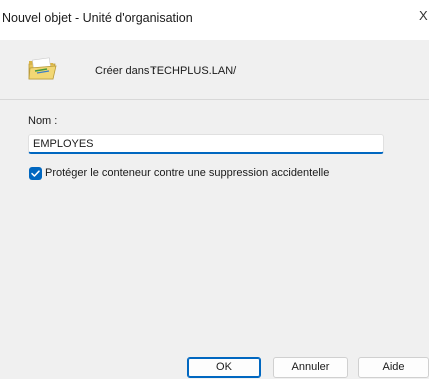 The width and height of the screenshot is (429, 379). I want to click on close-button: X, so click(424, 18).